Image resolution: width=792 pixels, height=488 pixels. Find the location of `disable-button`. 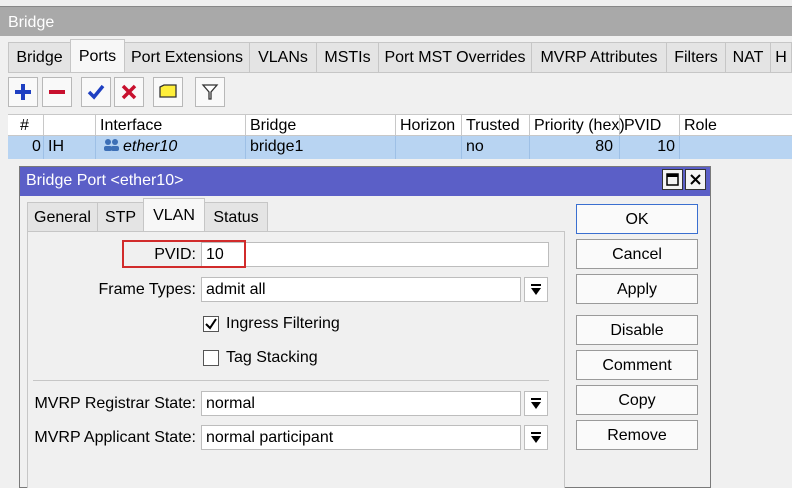

disable-button is located at coordinates (129, 92).